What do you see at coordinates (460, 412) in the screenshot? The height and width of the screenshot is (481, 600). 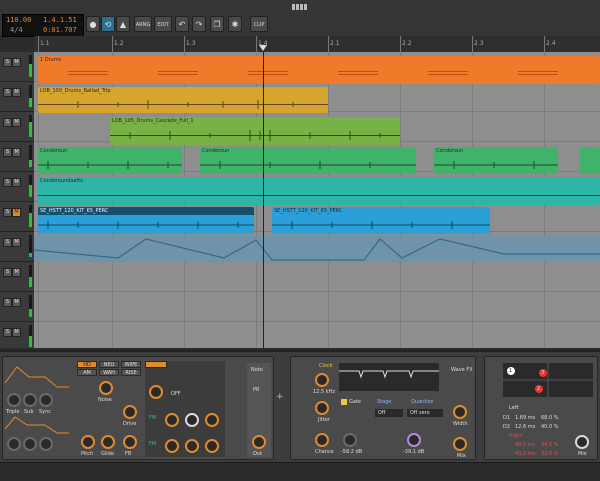 I see `width-knob` at bounding box center [460, 412].